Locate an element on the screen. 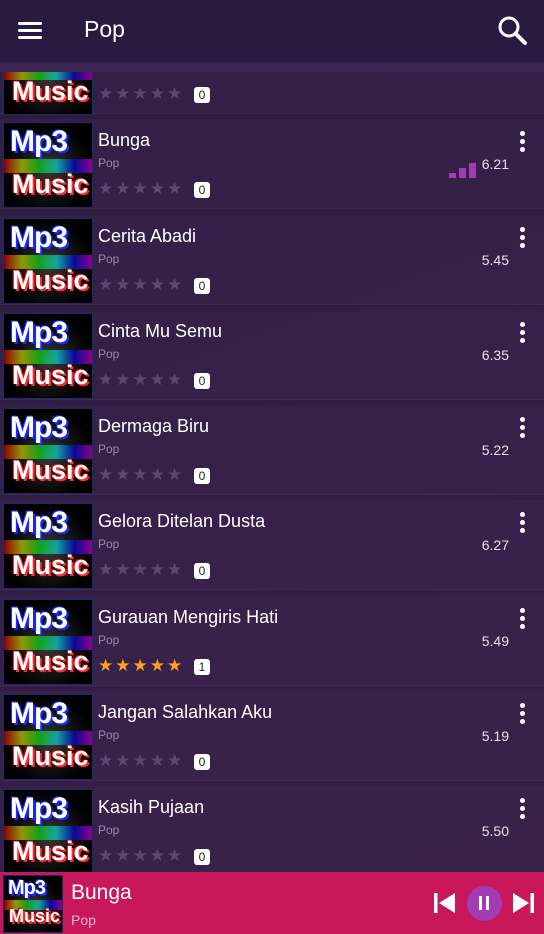  list-item: Mp3 Music ★ ★ ★ ★ ★ 0 is located at coordinates (272, 93).